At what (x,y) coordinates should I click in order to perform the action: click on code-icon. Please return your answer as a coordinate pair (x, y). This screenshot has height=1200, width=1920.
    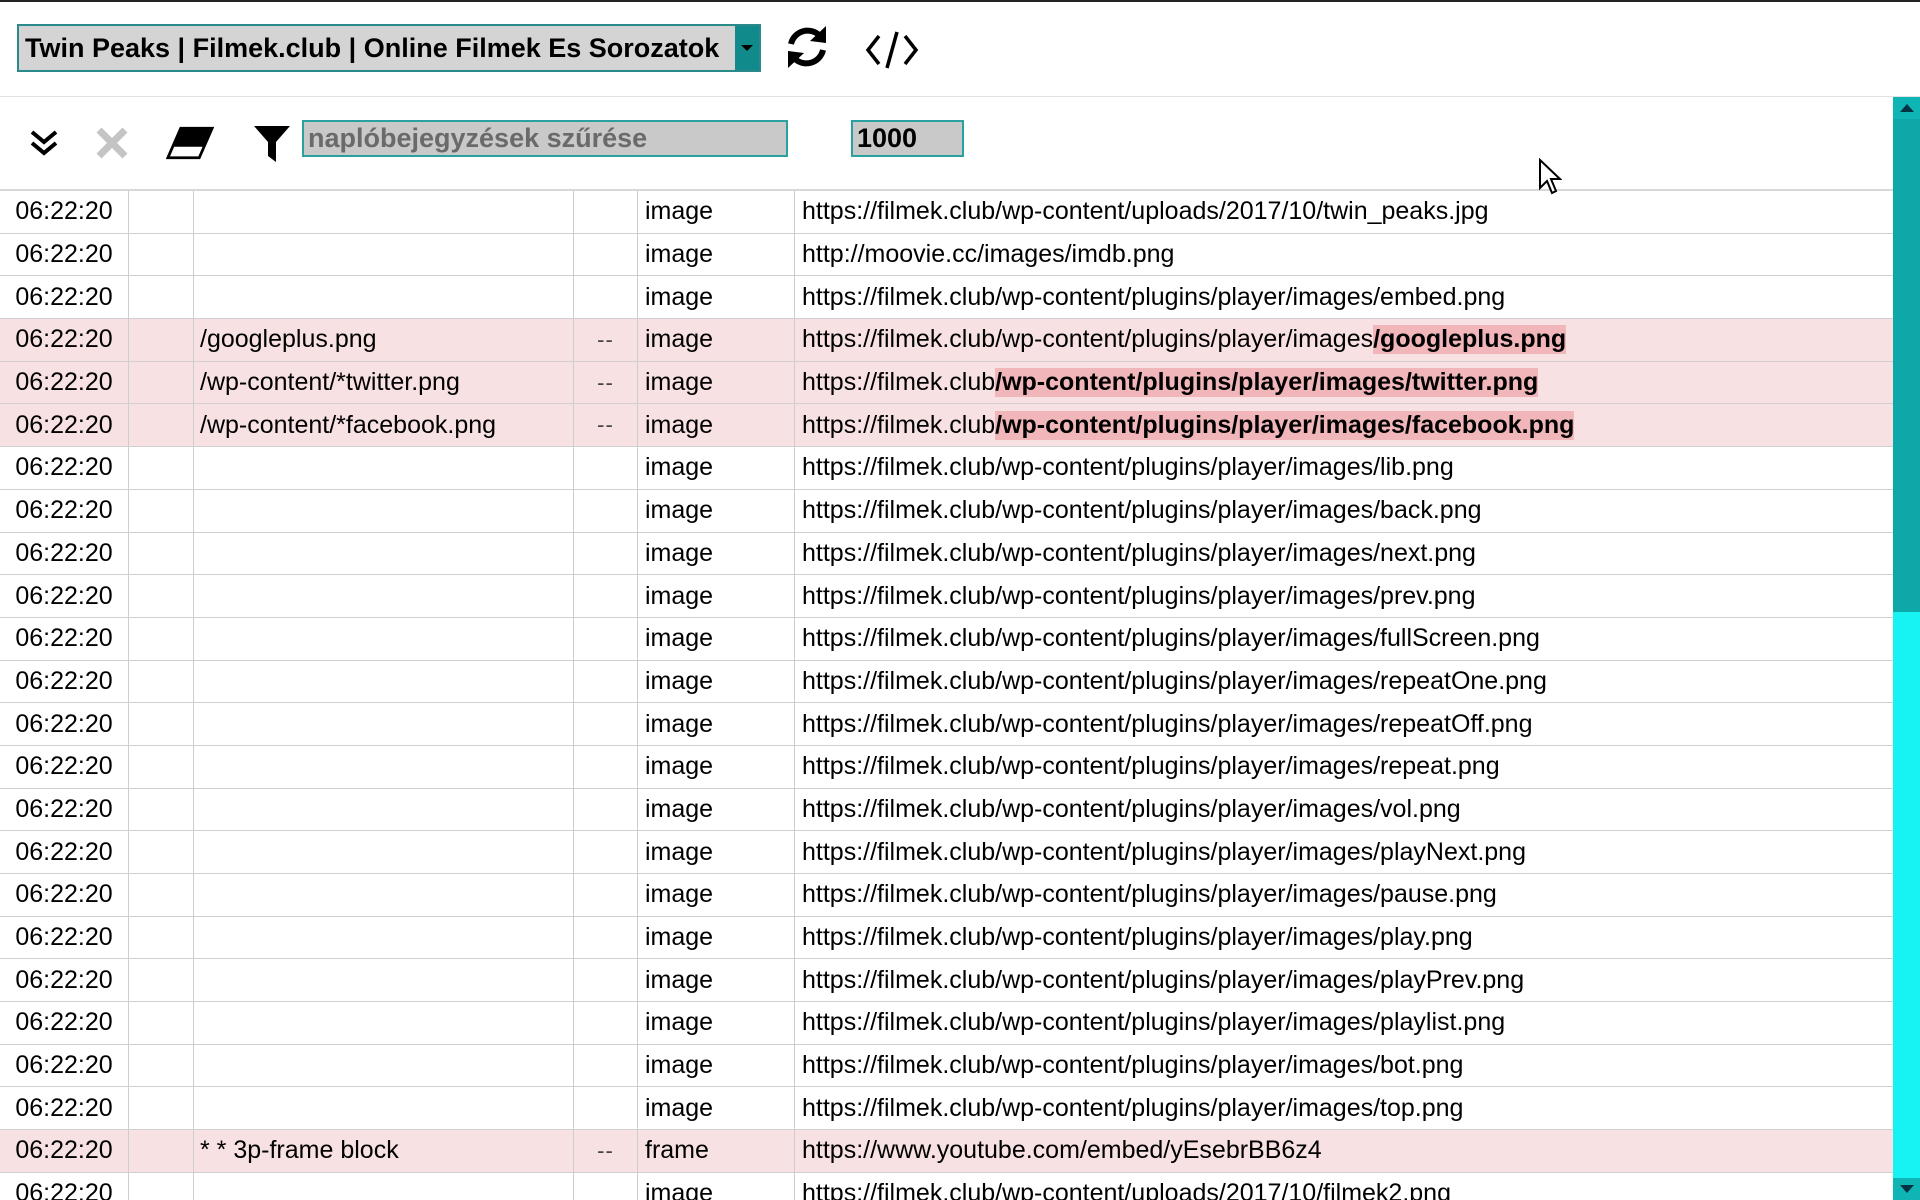
    Looking at the image, I should click on (892, 50).